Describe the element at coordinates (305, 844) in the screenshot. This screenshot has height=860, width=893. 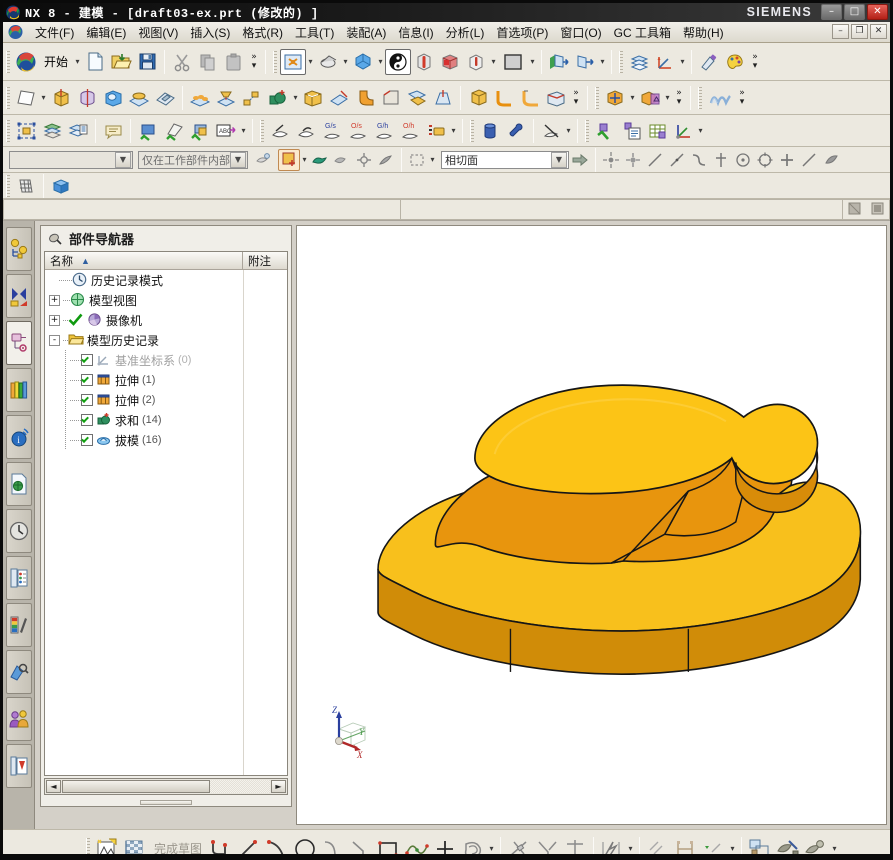
I see `circle-icon` at that location.